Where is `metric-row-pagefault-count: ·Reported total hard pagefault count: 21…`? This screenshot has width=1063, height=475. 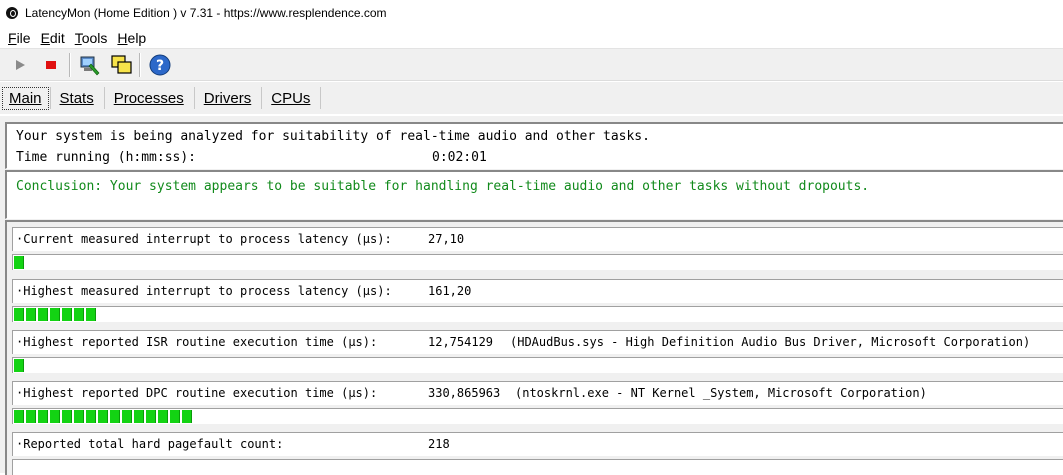
metric-row-pagefault-count: ·Reported total hard pagefault count: 21… is located at coordinates (537, 444).